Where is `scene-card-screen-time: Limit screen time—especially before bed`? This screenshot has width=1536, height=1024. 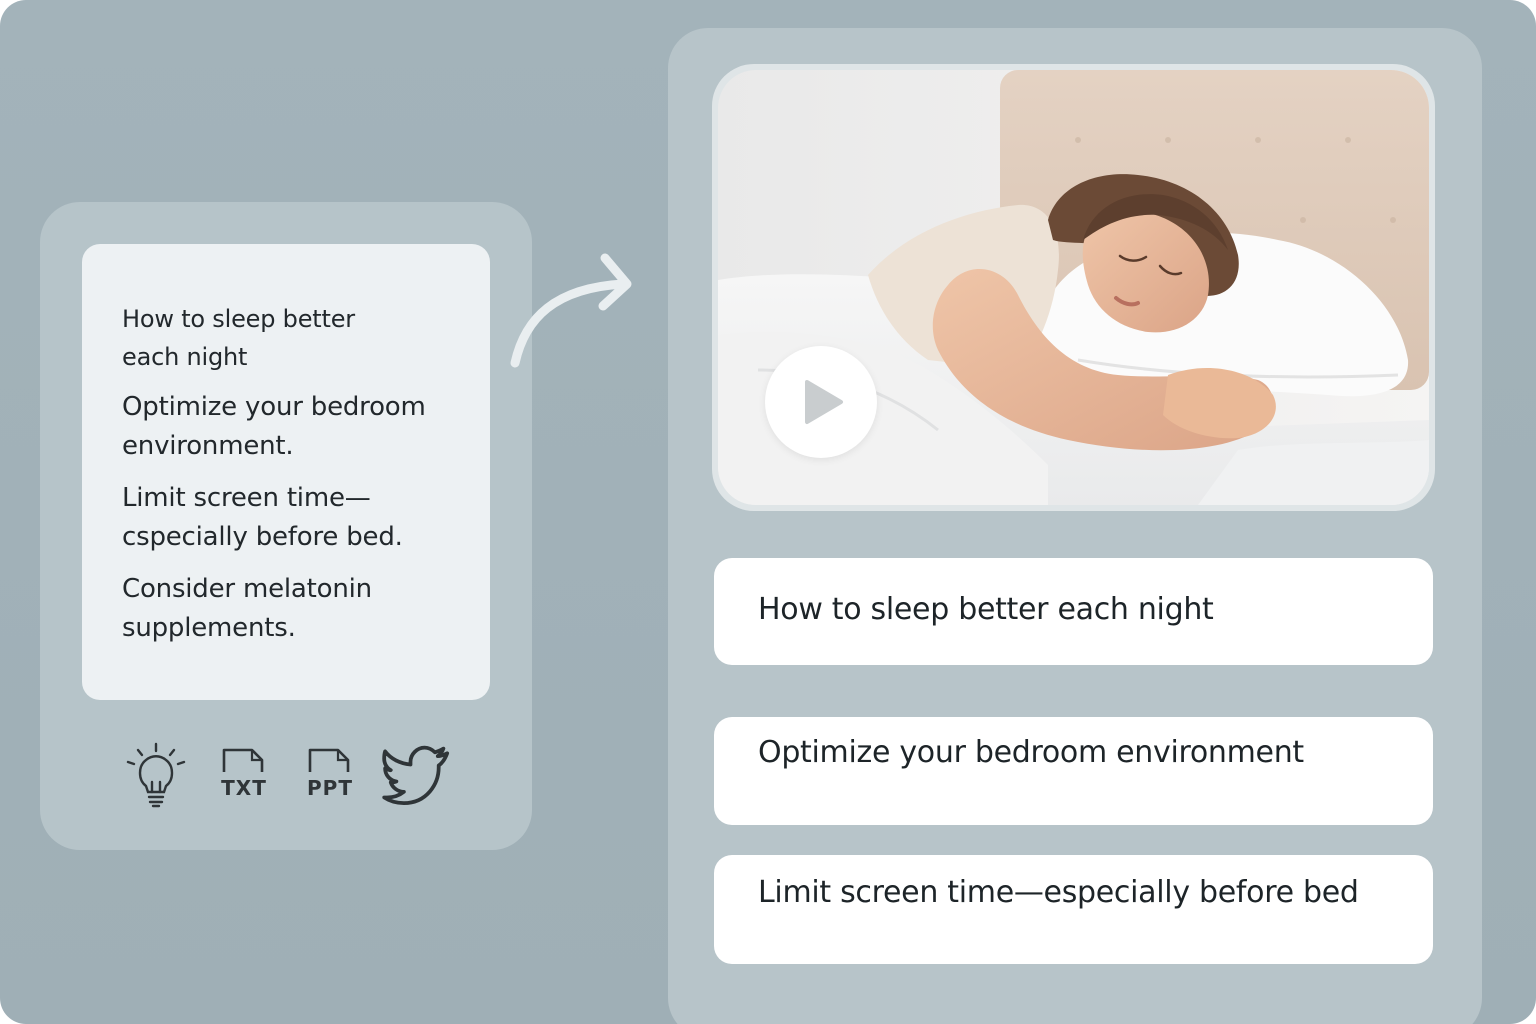 scene-card-screen-time: Limit screen time—especially before bed is located at coordinates (1073, 909).